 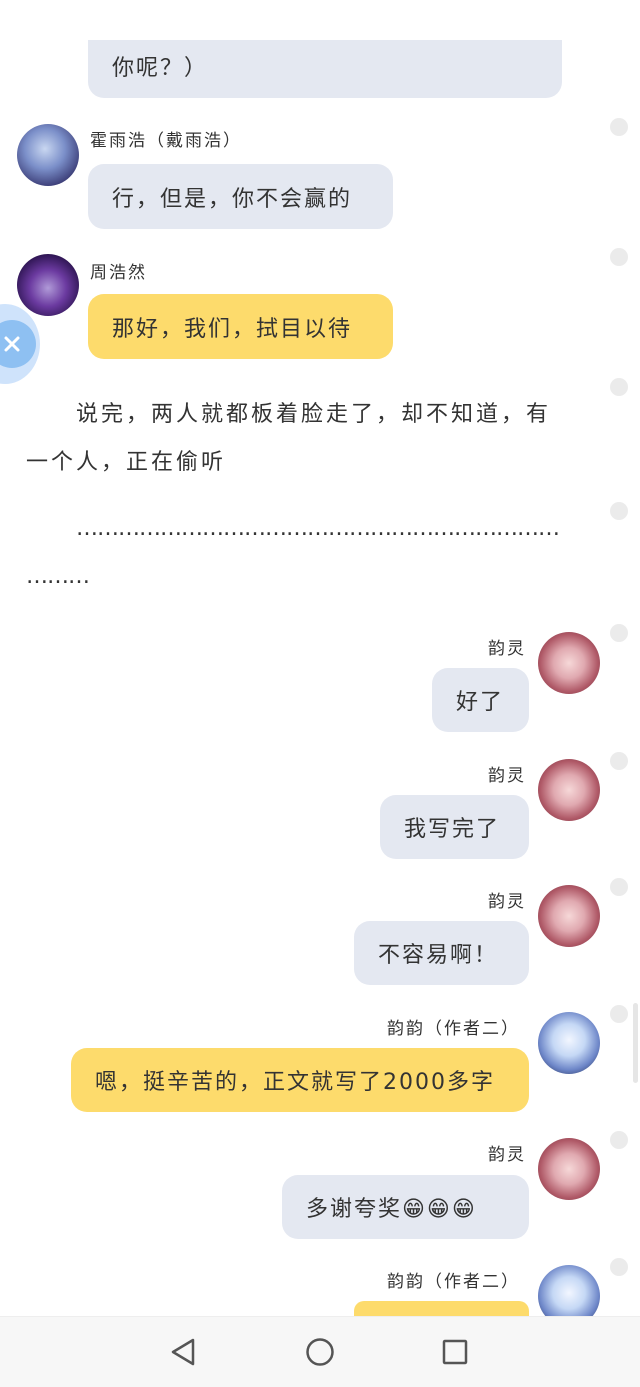 What do you see at coordinates (441, 1308) in the screenshot?
I see `message-bubble` at bounding box center [441, 1308].